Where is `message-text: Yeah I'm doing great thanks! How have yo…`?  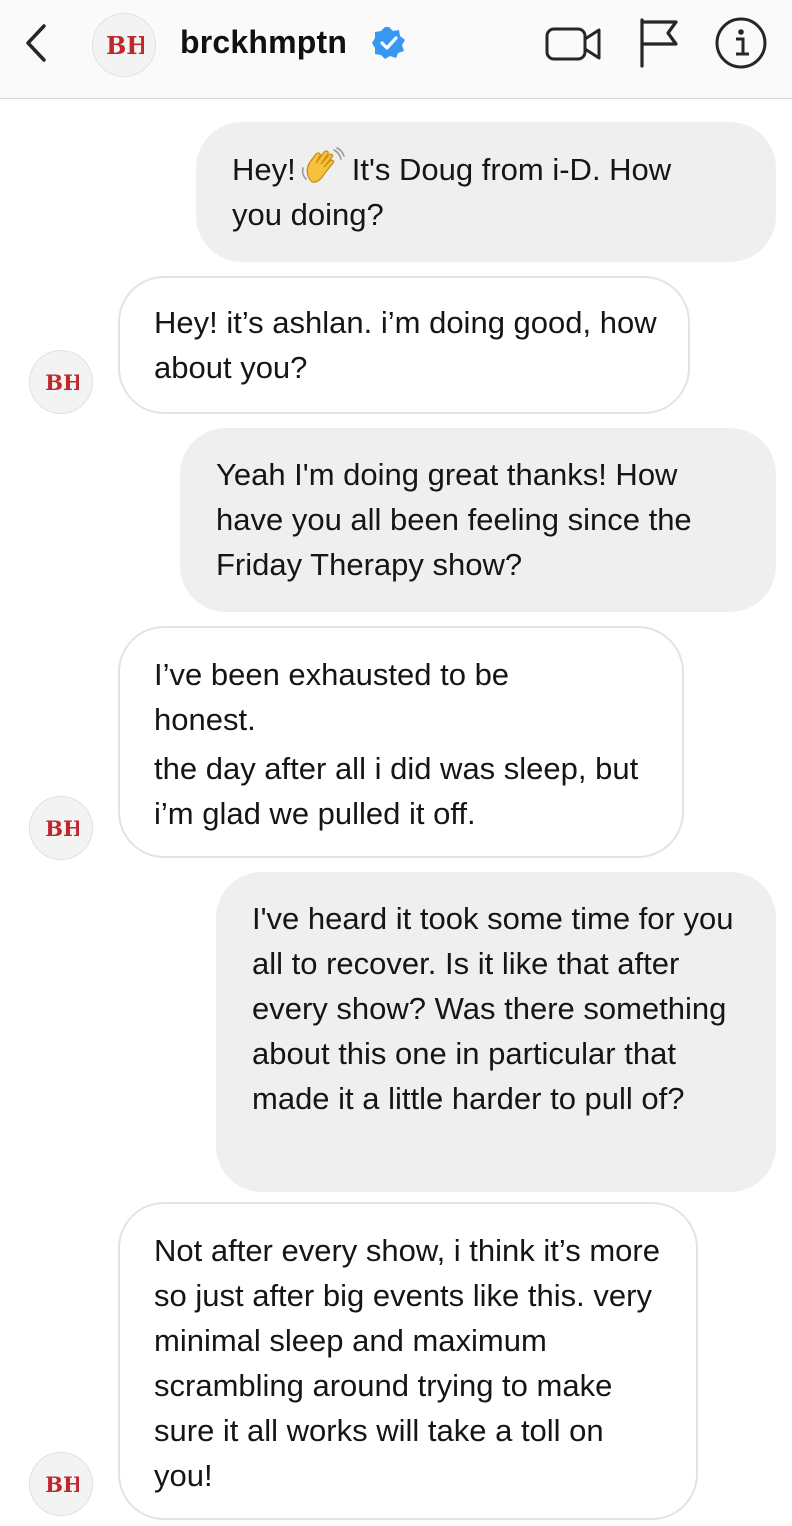
message-text: Yeah I'm doing great thanks! How have yo… is located at coordinates (454, 519).